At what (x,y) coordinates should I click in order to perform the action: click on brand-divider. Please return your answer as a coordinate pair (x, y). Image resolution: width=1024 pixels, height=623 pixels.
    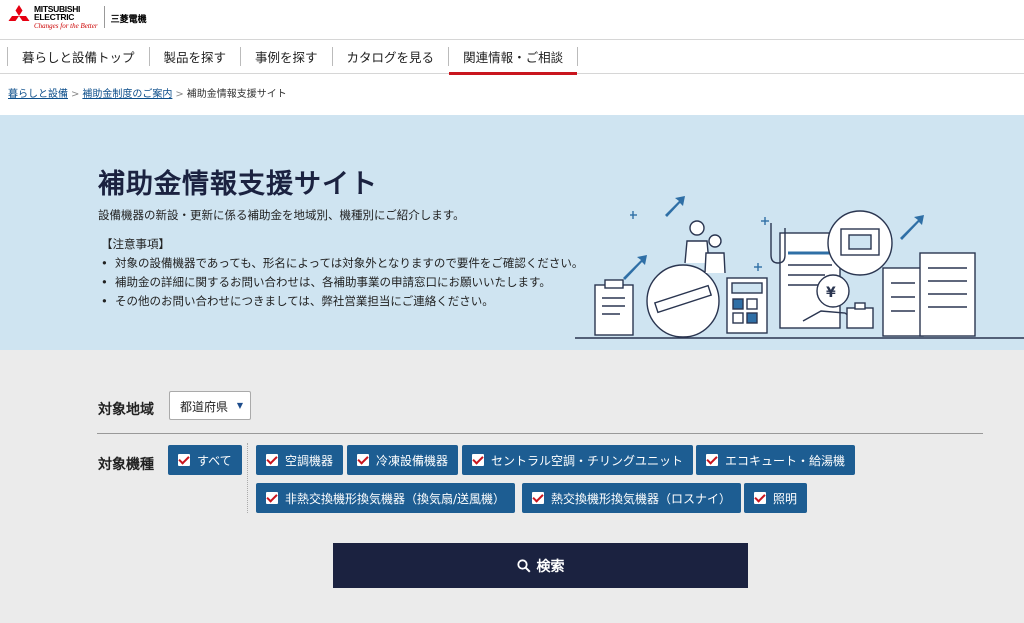
    Looking at the image, I should click on (104, 17).